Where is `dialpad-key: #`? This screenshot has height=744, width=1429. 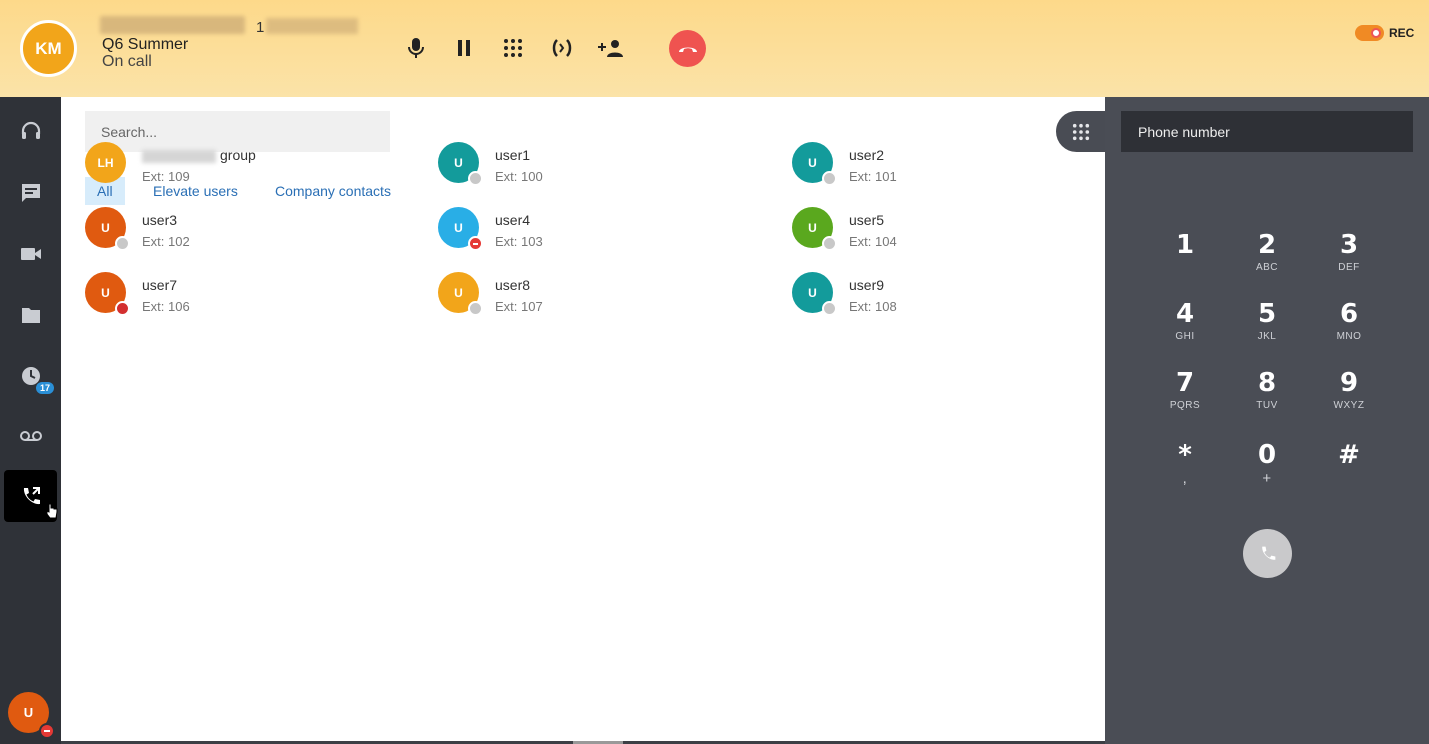
dialpad-key: # is located at coordinates (1349, 468).